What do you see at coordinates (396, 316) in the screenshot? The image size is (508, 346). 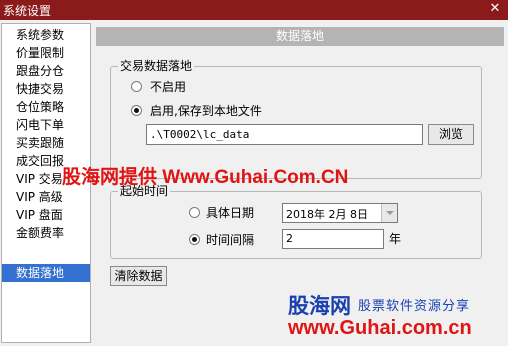 I see `site-logo: 股海网 股票软件资源分享 www.Guhai.com.cn` at bounding box center [396, 316].